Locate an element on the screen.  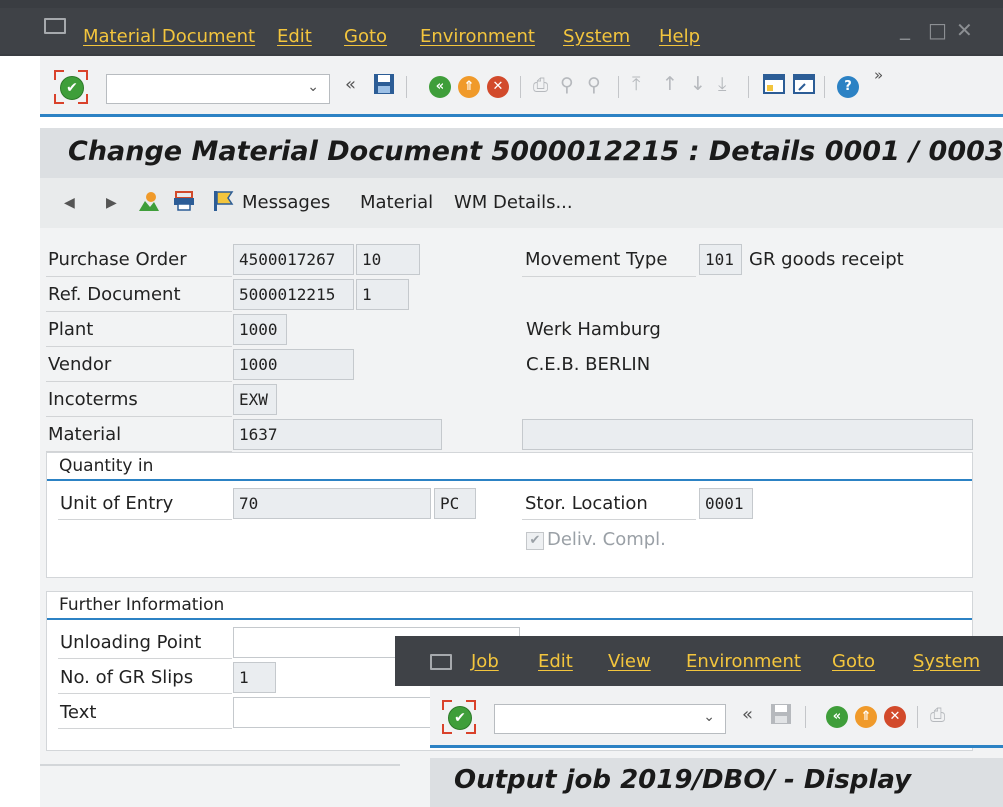
next-page-icon: ↓ is located at coordinates (698, 84).